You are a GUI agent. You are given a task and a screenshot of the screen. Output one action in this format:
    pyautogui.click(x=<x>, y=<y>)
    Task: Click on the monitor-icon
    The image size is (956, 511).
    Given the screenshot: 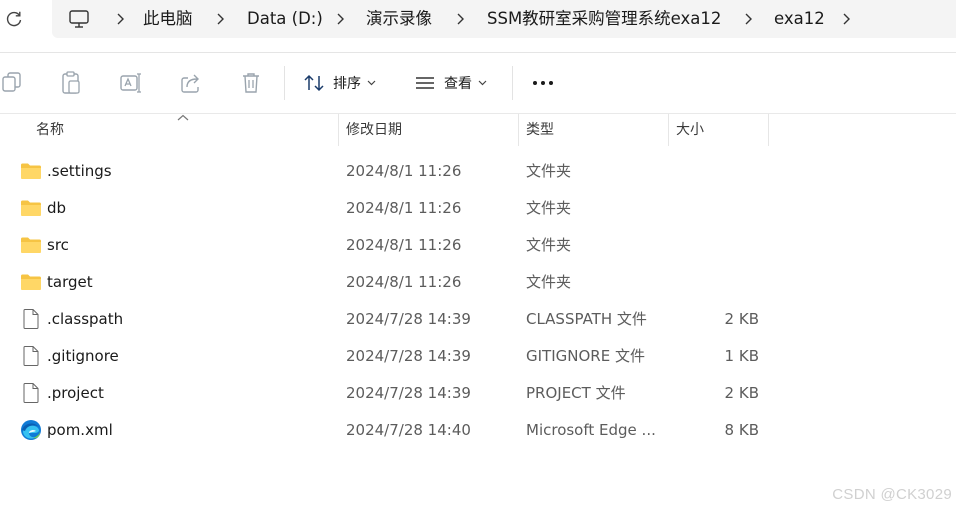 What is the action you would take?
    pyautogui.click(x=79, y=19)
    